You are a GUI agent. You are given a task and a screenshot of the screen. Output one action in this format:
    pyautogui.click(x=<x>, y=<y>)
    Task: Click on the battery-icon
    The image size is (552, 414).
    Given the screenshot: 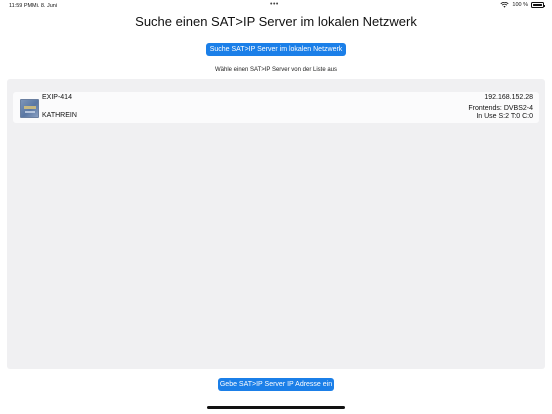 What is the action you would take?
    pyautogui.click(x=538, y=5)
    